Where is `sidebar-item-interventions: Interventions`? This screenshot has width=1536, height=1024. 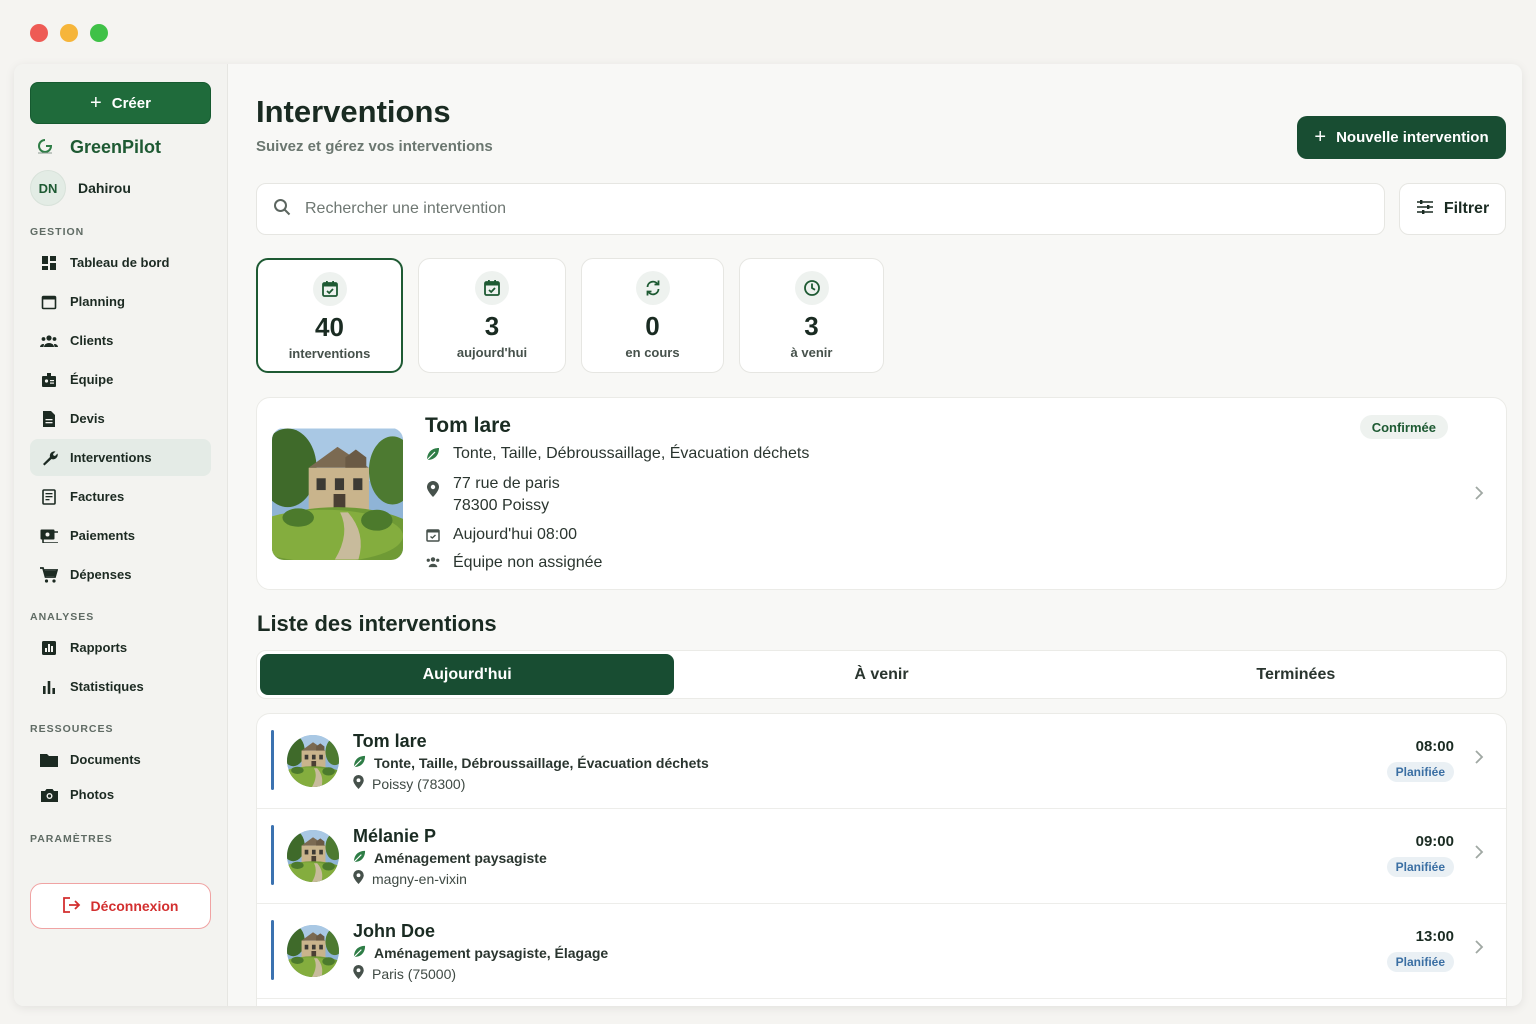 sidebar-item-interventions: Interventions is located at coordinates (120, 457).